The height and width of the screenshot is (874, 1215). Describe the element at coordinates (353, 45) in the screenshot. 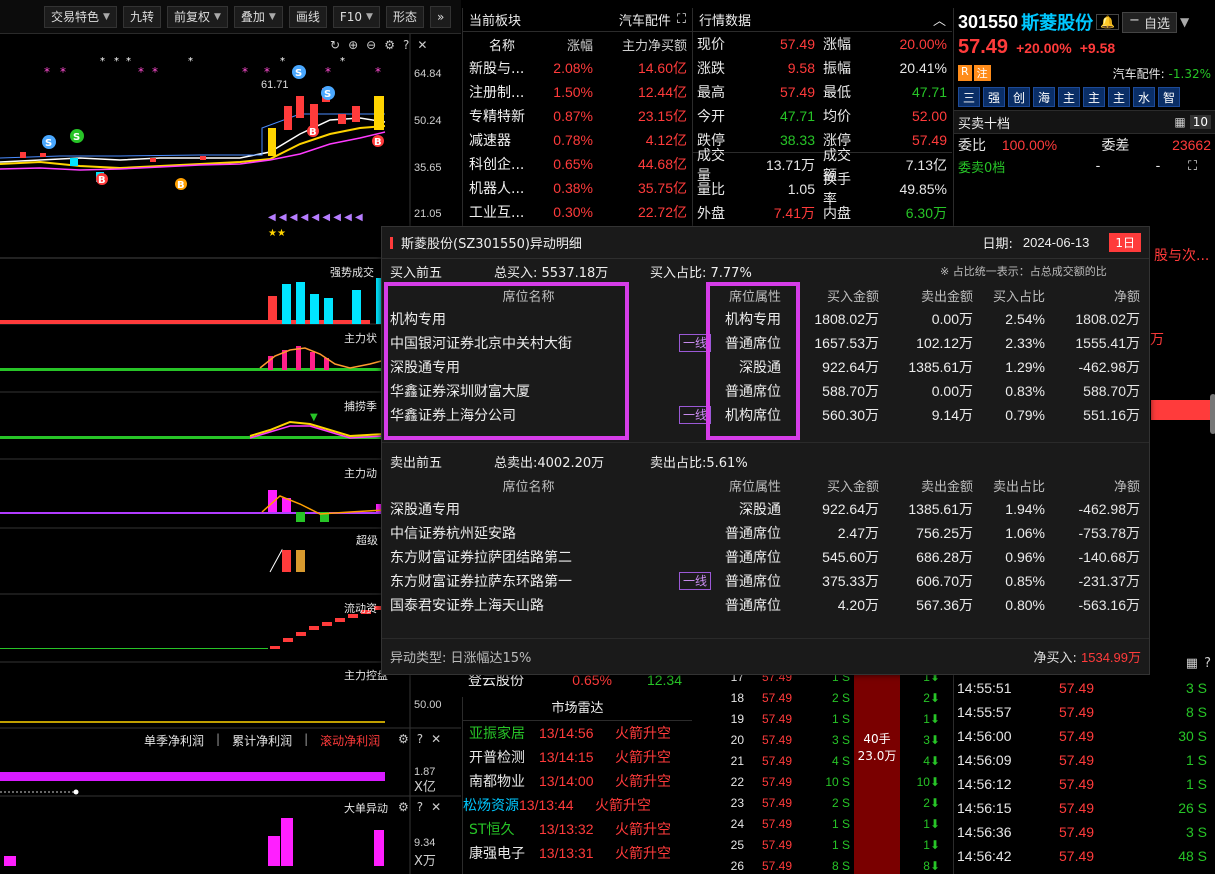

I see `zoom-in-icon: ⊕` at that location.